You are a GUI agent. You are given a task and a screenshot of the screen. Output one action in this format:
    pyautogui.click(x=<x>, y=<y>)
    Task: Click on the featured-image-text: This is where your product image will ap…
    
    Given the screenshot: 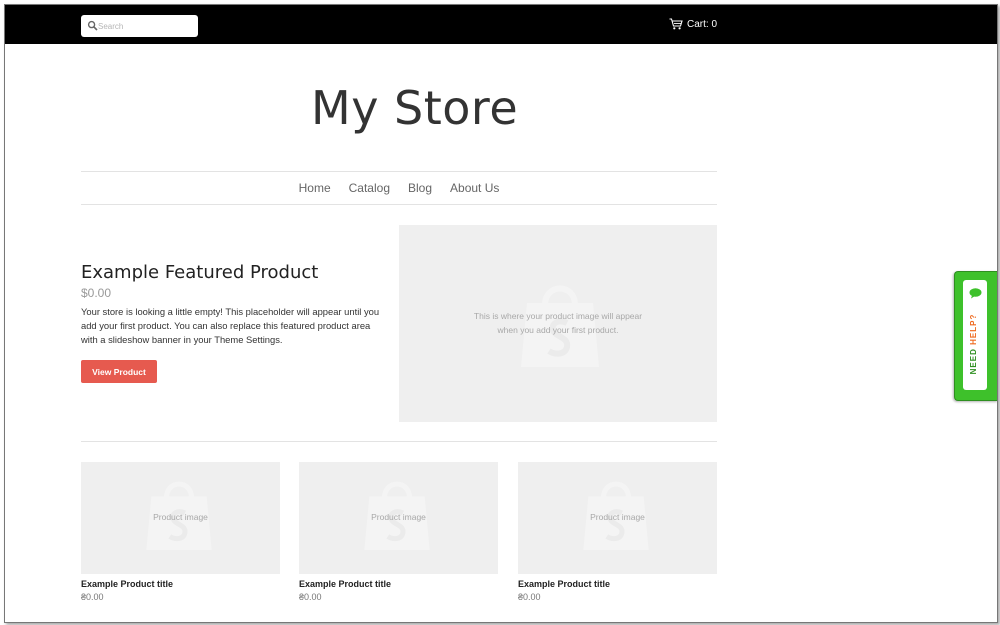 What is the action you would take?
    pyautogui.click(x=558, y=323)
    